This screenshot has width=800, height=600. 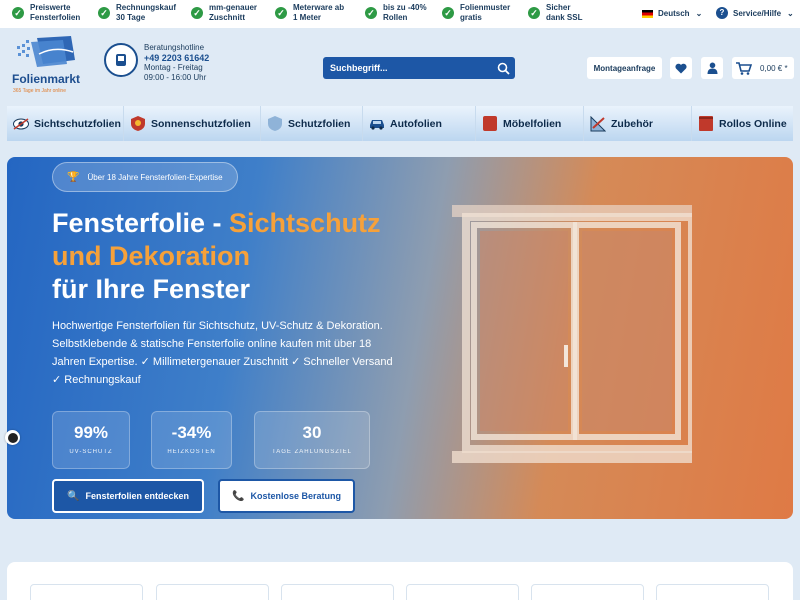 I want to click on furniture-icon, so click(x=490, y=124).